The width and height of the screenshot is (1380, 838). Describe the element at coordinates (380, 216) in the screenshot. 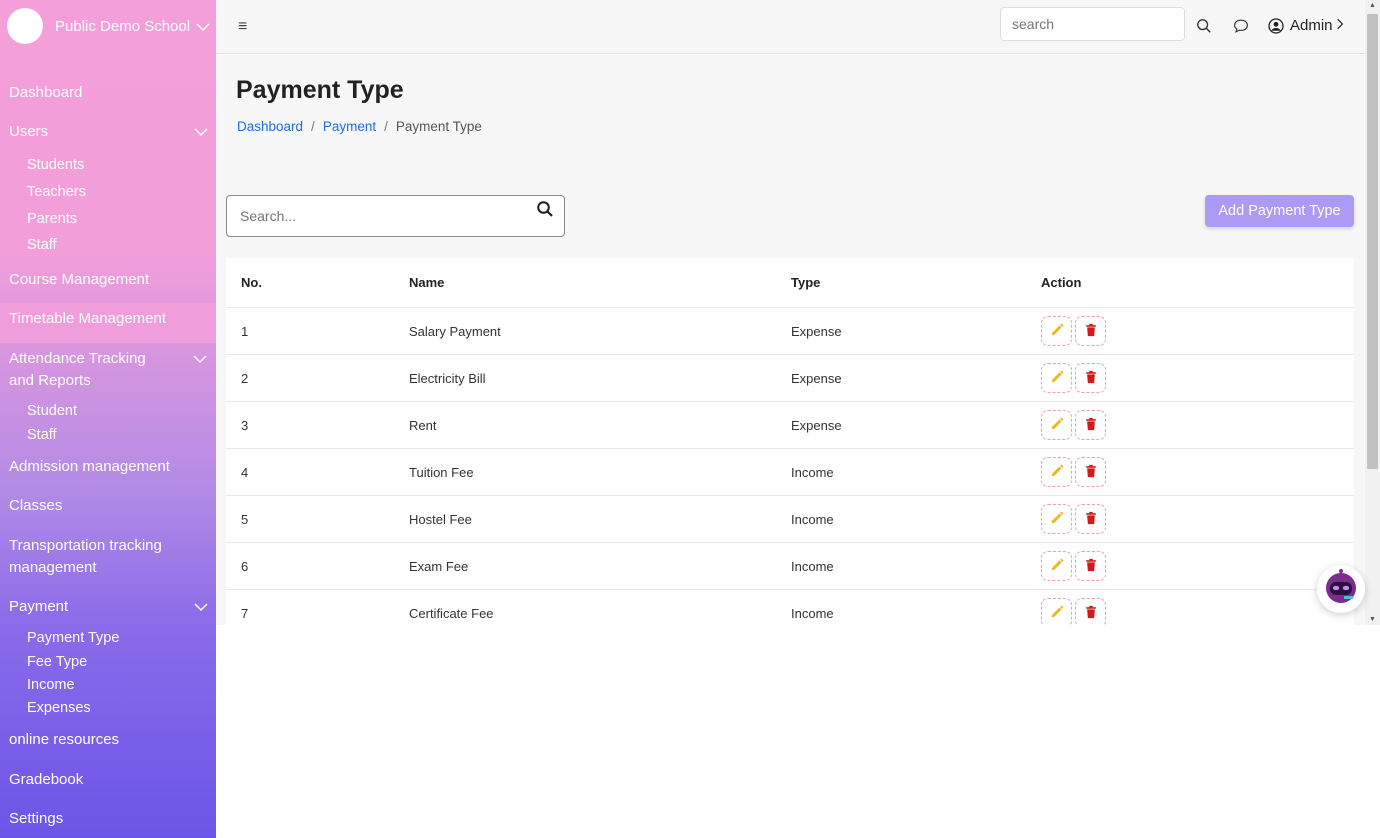

I see `table-search-input` at that location.